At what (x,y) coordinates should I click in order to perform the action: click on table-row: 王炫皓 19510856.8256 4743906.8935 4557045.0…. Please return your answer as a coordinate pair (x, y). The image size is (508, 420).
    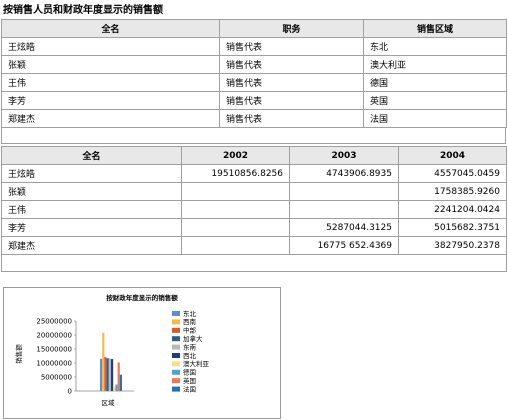
    Looking at the image, I should click on (254, 173).